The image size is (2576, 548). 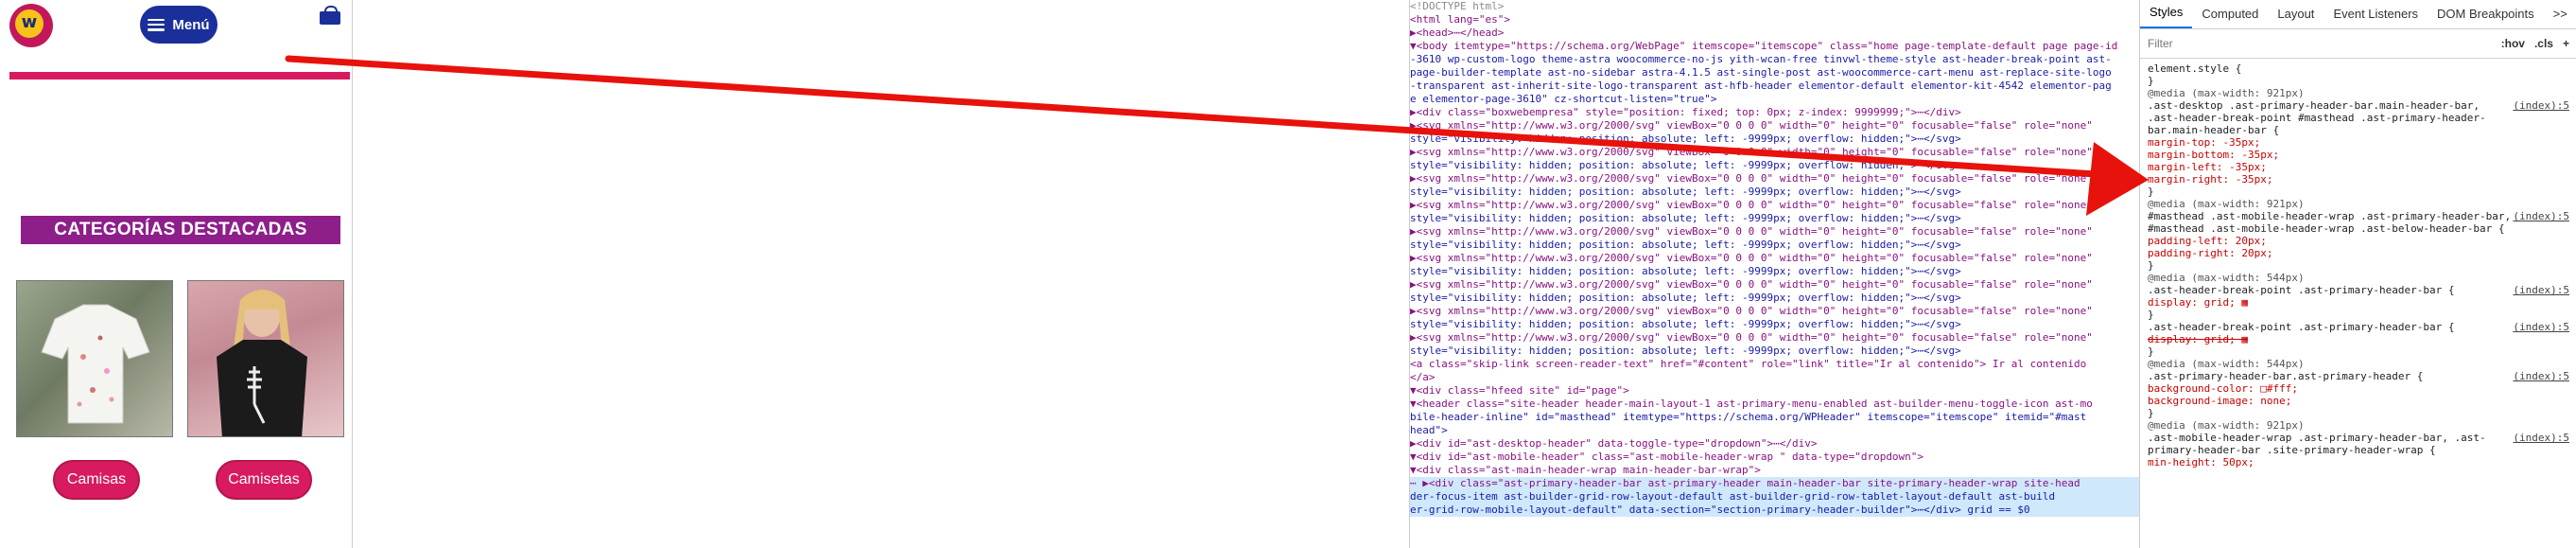 I want to click on dom-node-line: ▼<div class="hfeed site" id="page">, so click(x=1775, y=391).